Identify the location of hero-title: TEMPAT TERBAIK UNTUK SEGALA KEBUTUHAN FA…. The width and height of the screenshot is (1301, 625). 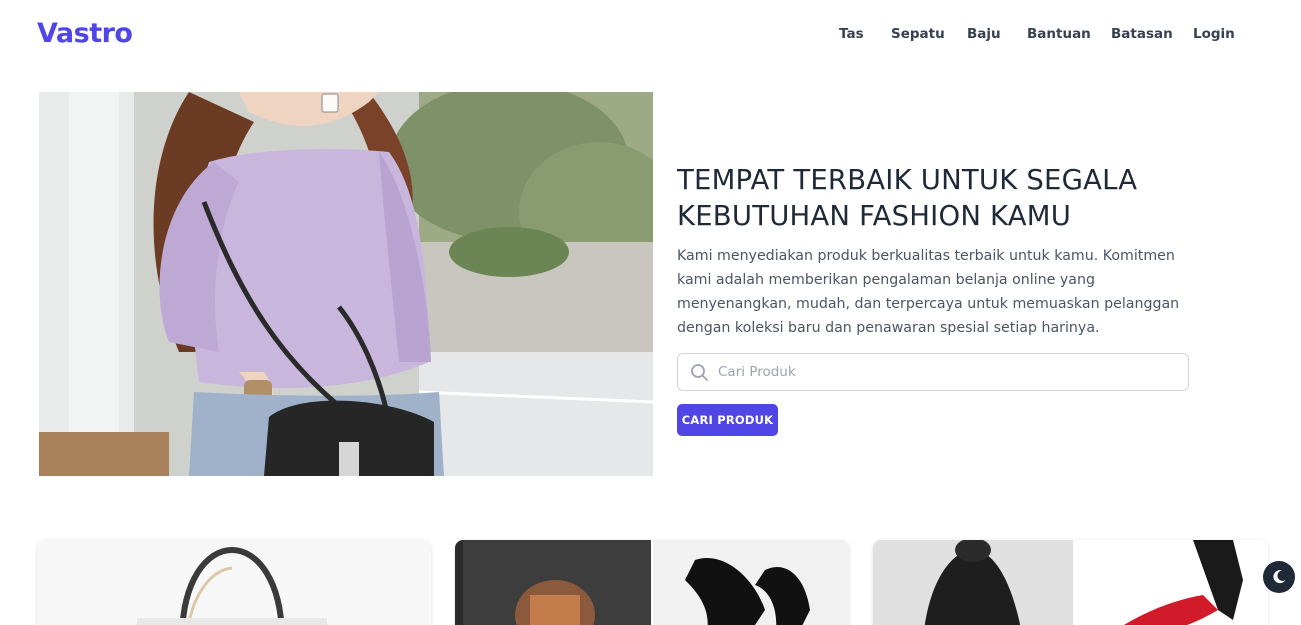
(907, 198).